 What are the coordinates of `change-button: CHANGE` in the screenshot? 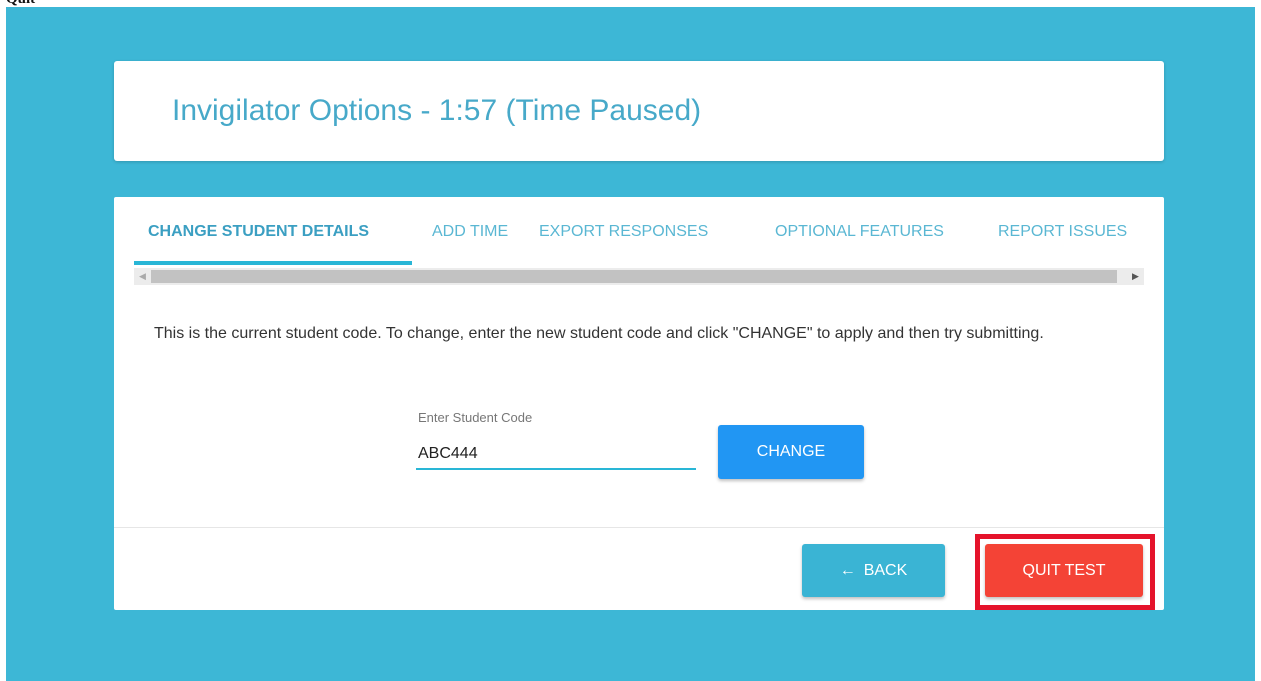 It's located at (791, 452).